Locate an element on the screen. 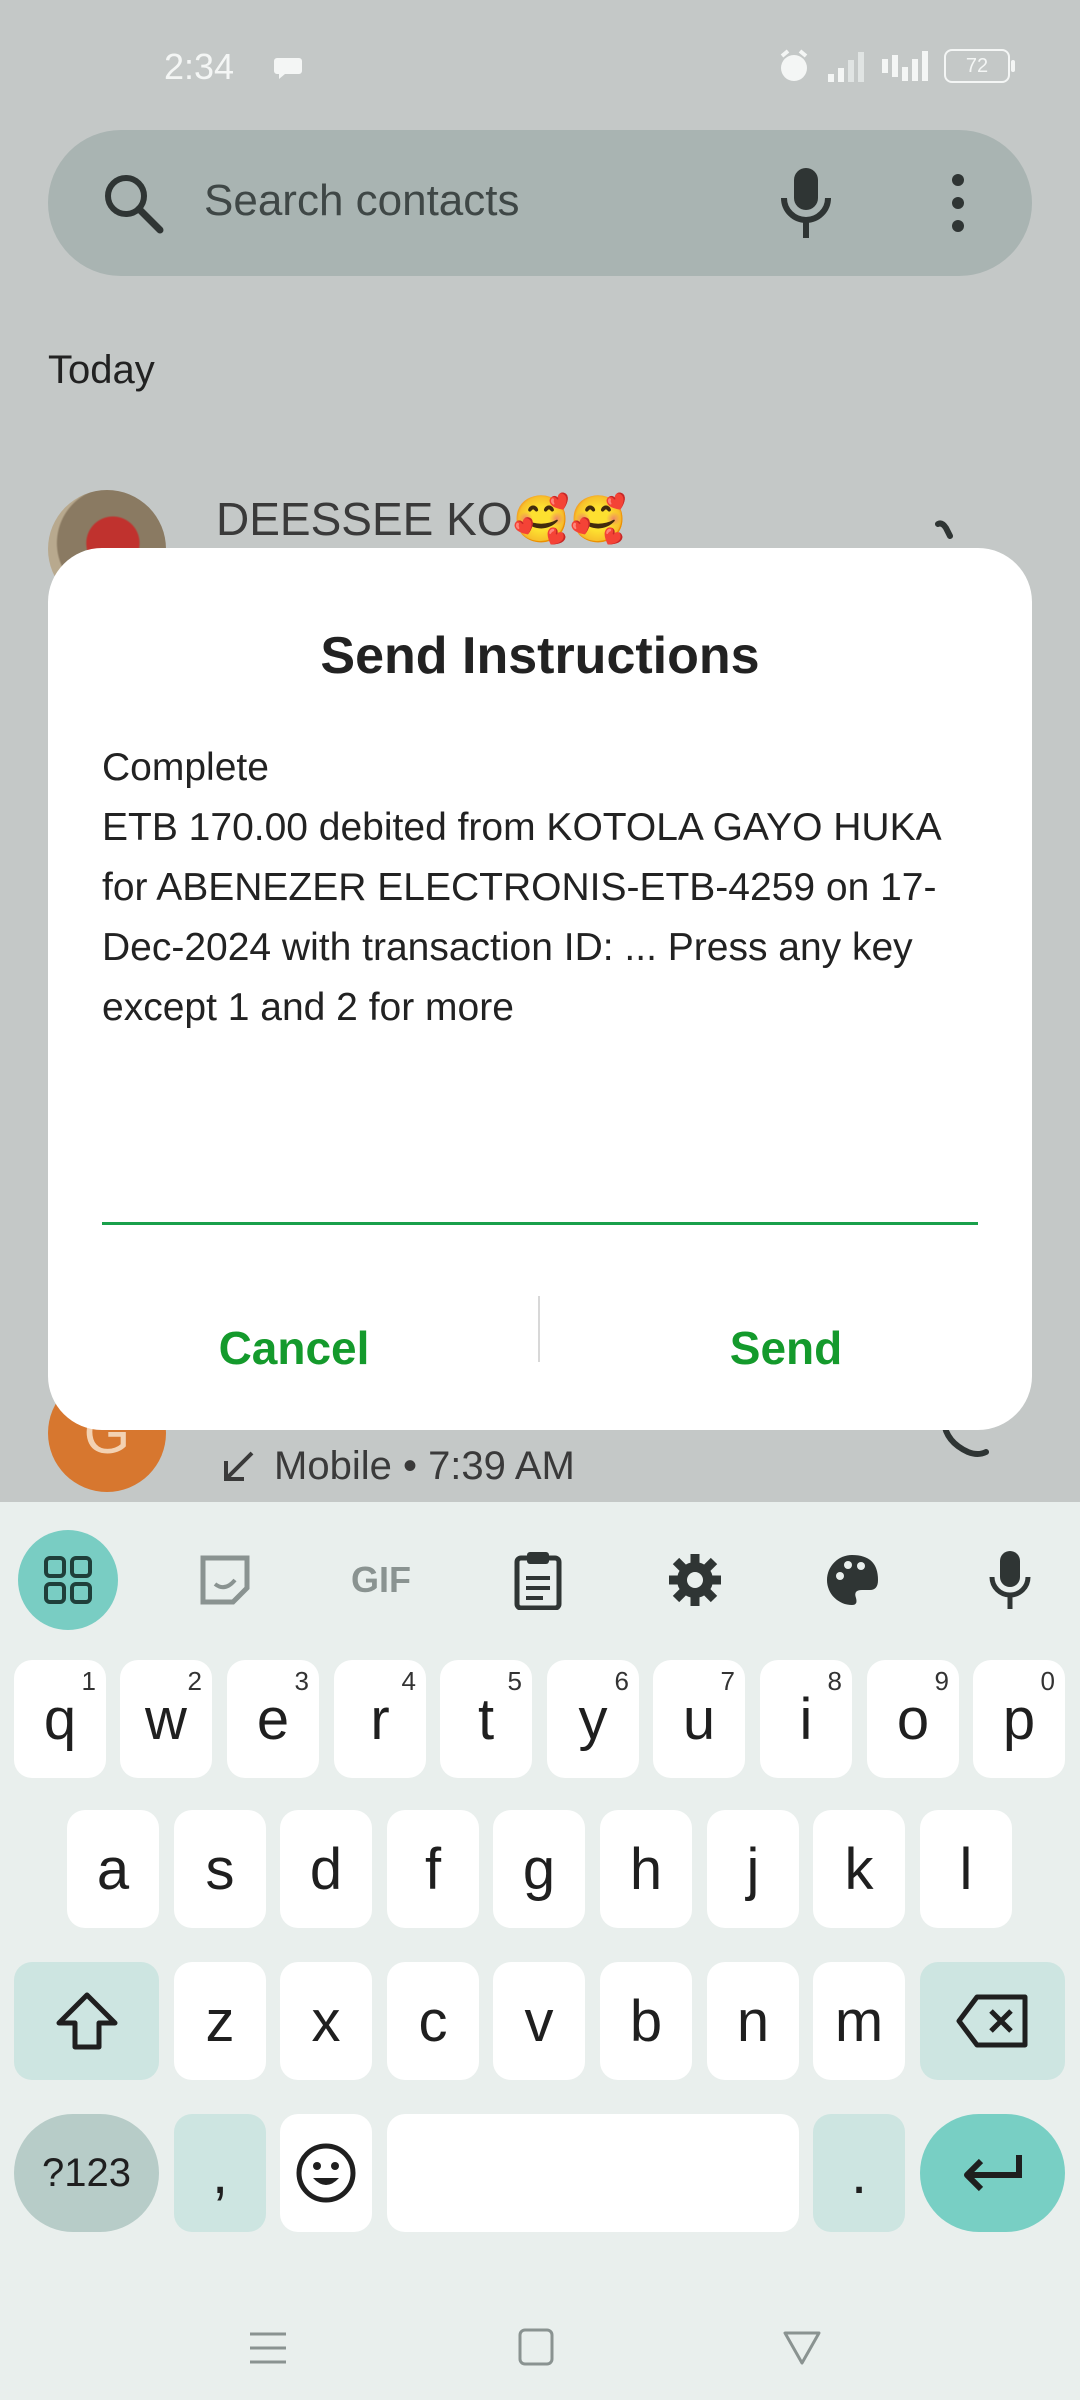  send-button: Send is located at coordinates (786, 1348).